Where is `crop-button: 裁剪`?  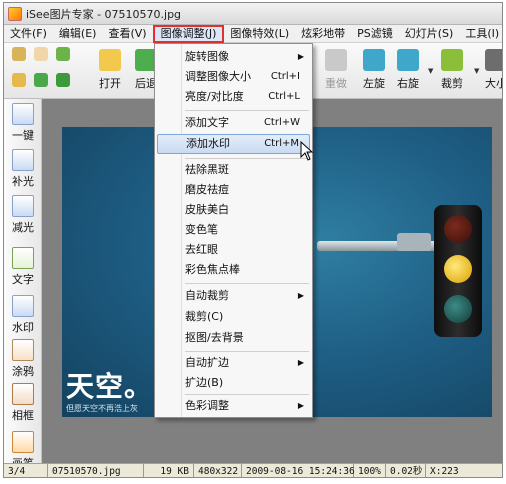 crop-button: 裁剪 is located at coordinates (452, 70).